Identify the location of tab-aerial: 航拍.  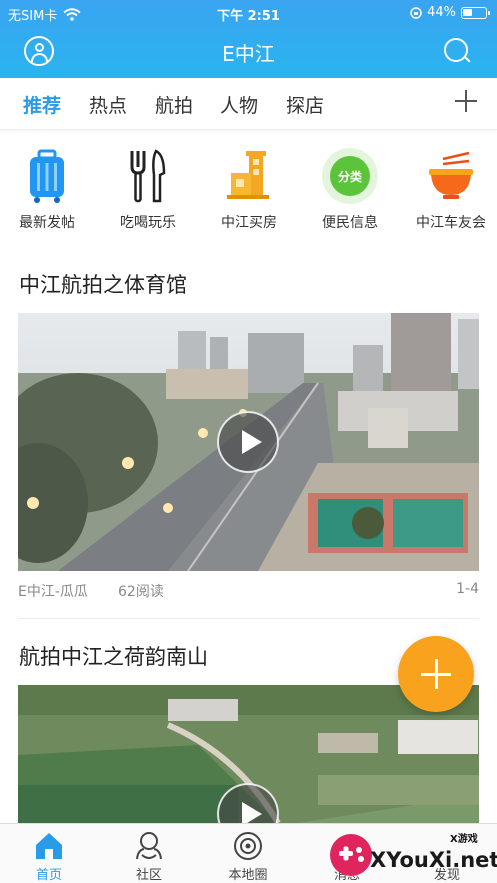
(174, 104).